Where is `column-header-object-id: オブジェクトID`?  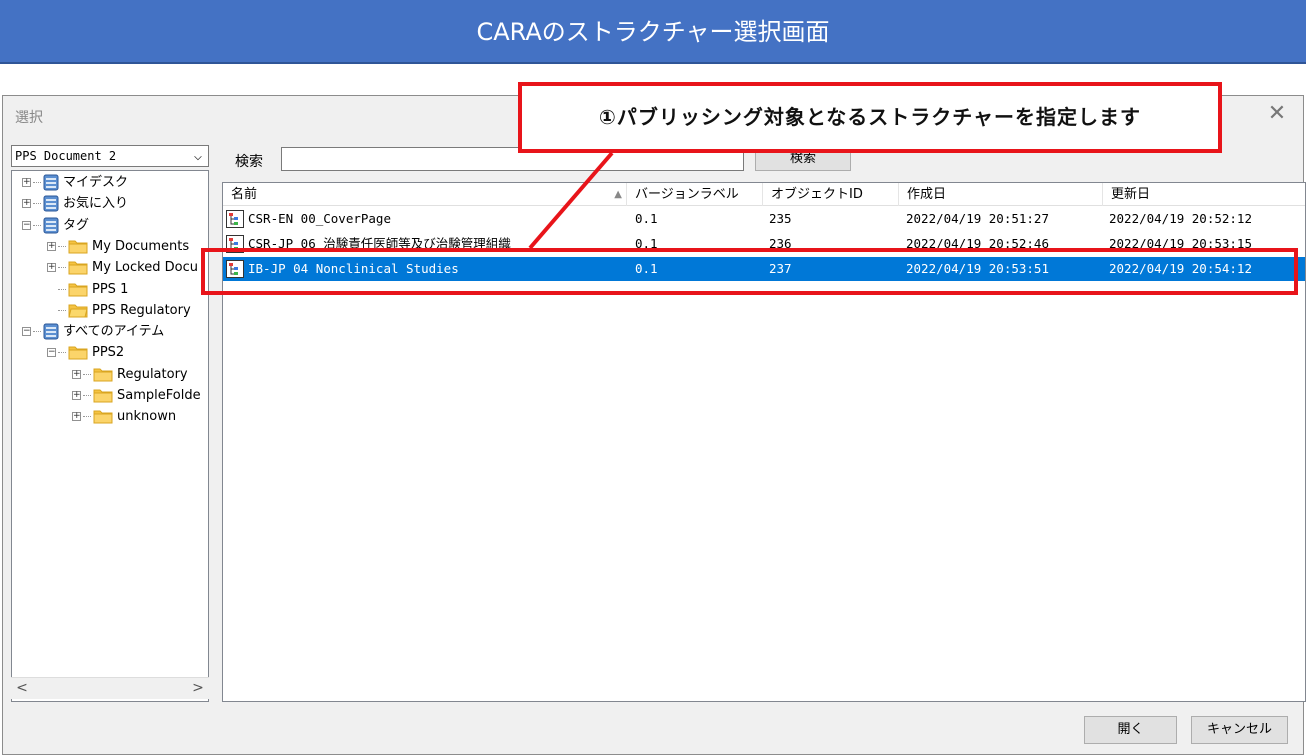
column-header-object-id: オブジェクトID is located at coordinates (831, 194).